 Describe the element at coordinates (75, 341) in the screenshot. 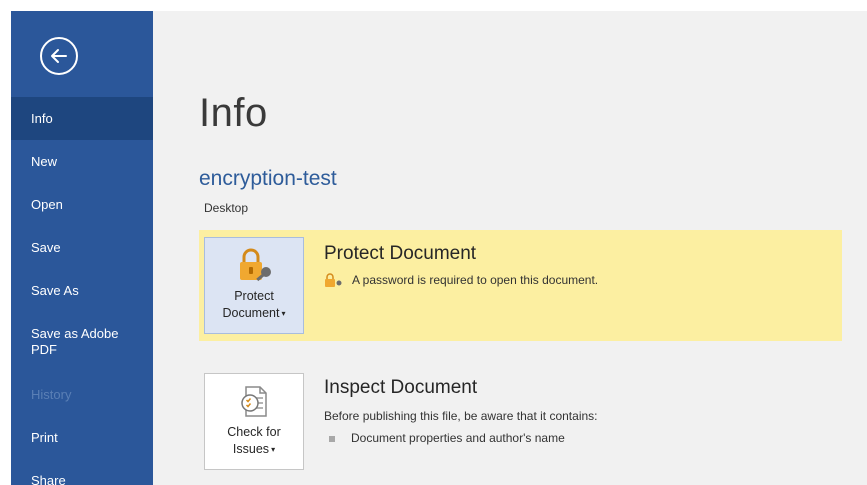

I see `nav-item-label: Save as Adobe PDF` at that location.